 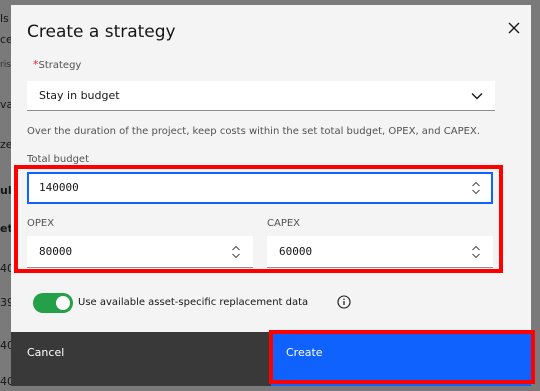 What do you see at coordinates (79, 95) in the screenshot?
I see `strategy-select-value: Stay in budget` at bounding box center [79, 95].